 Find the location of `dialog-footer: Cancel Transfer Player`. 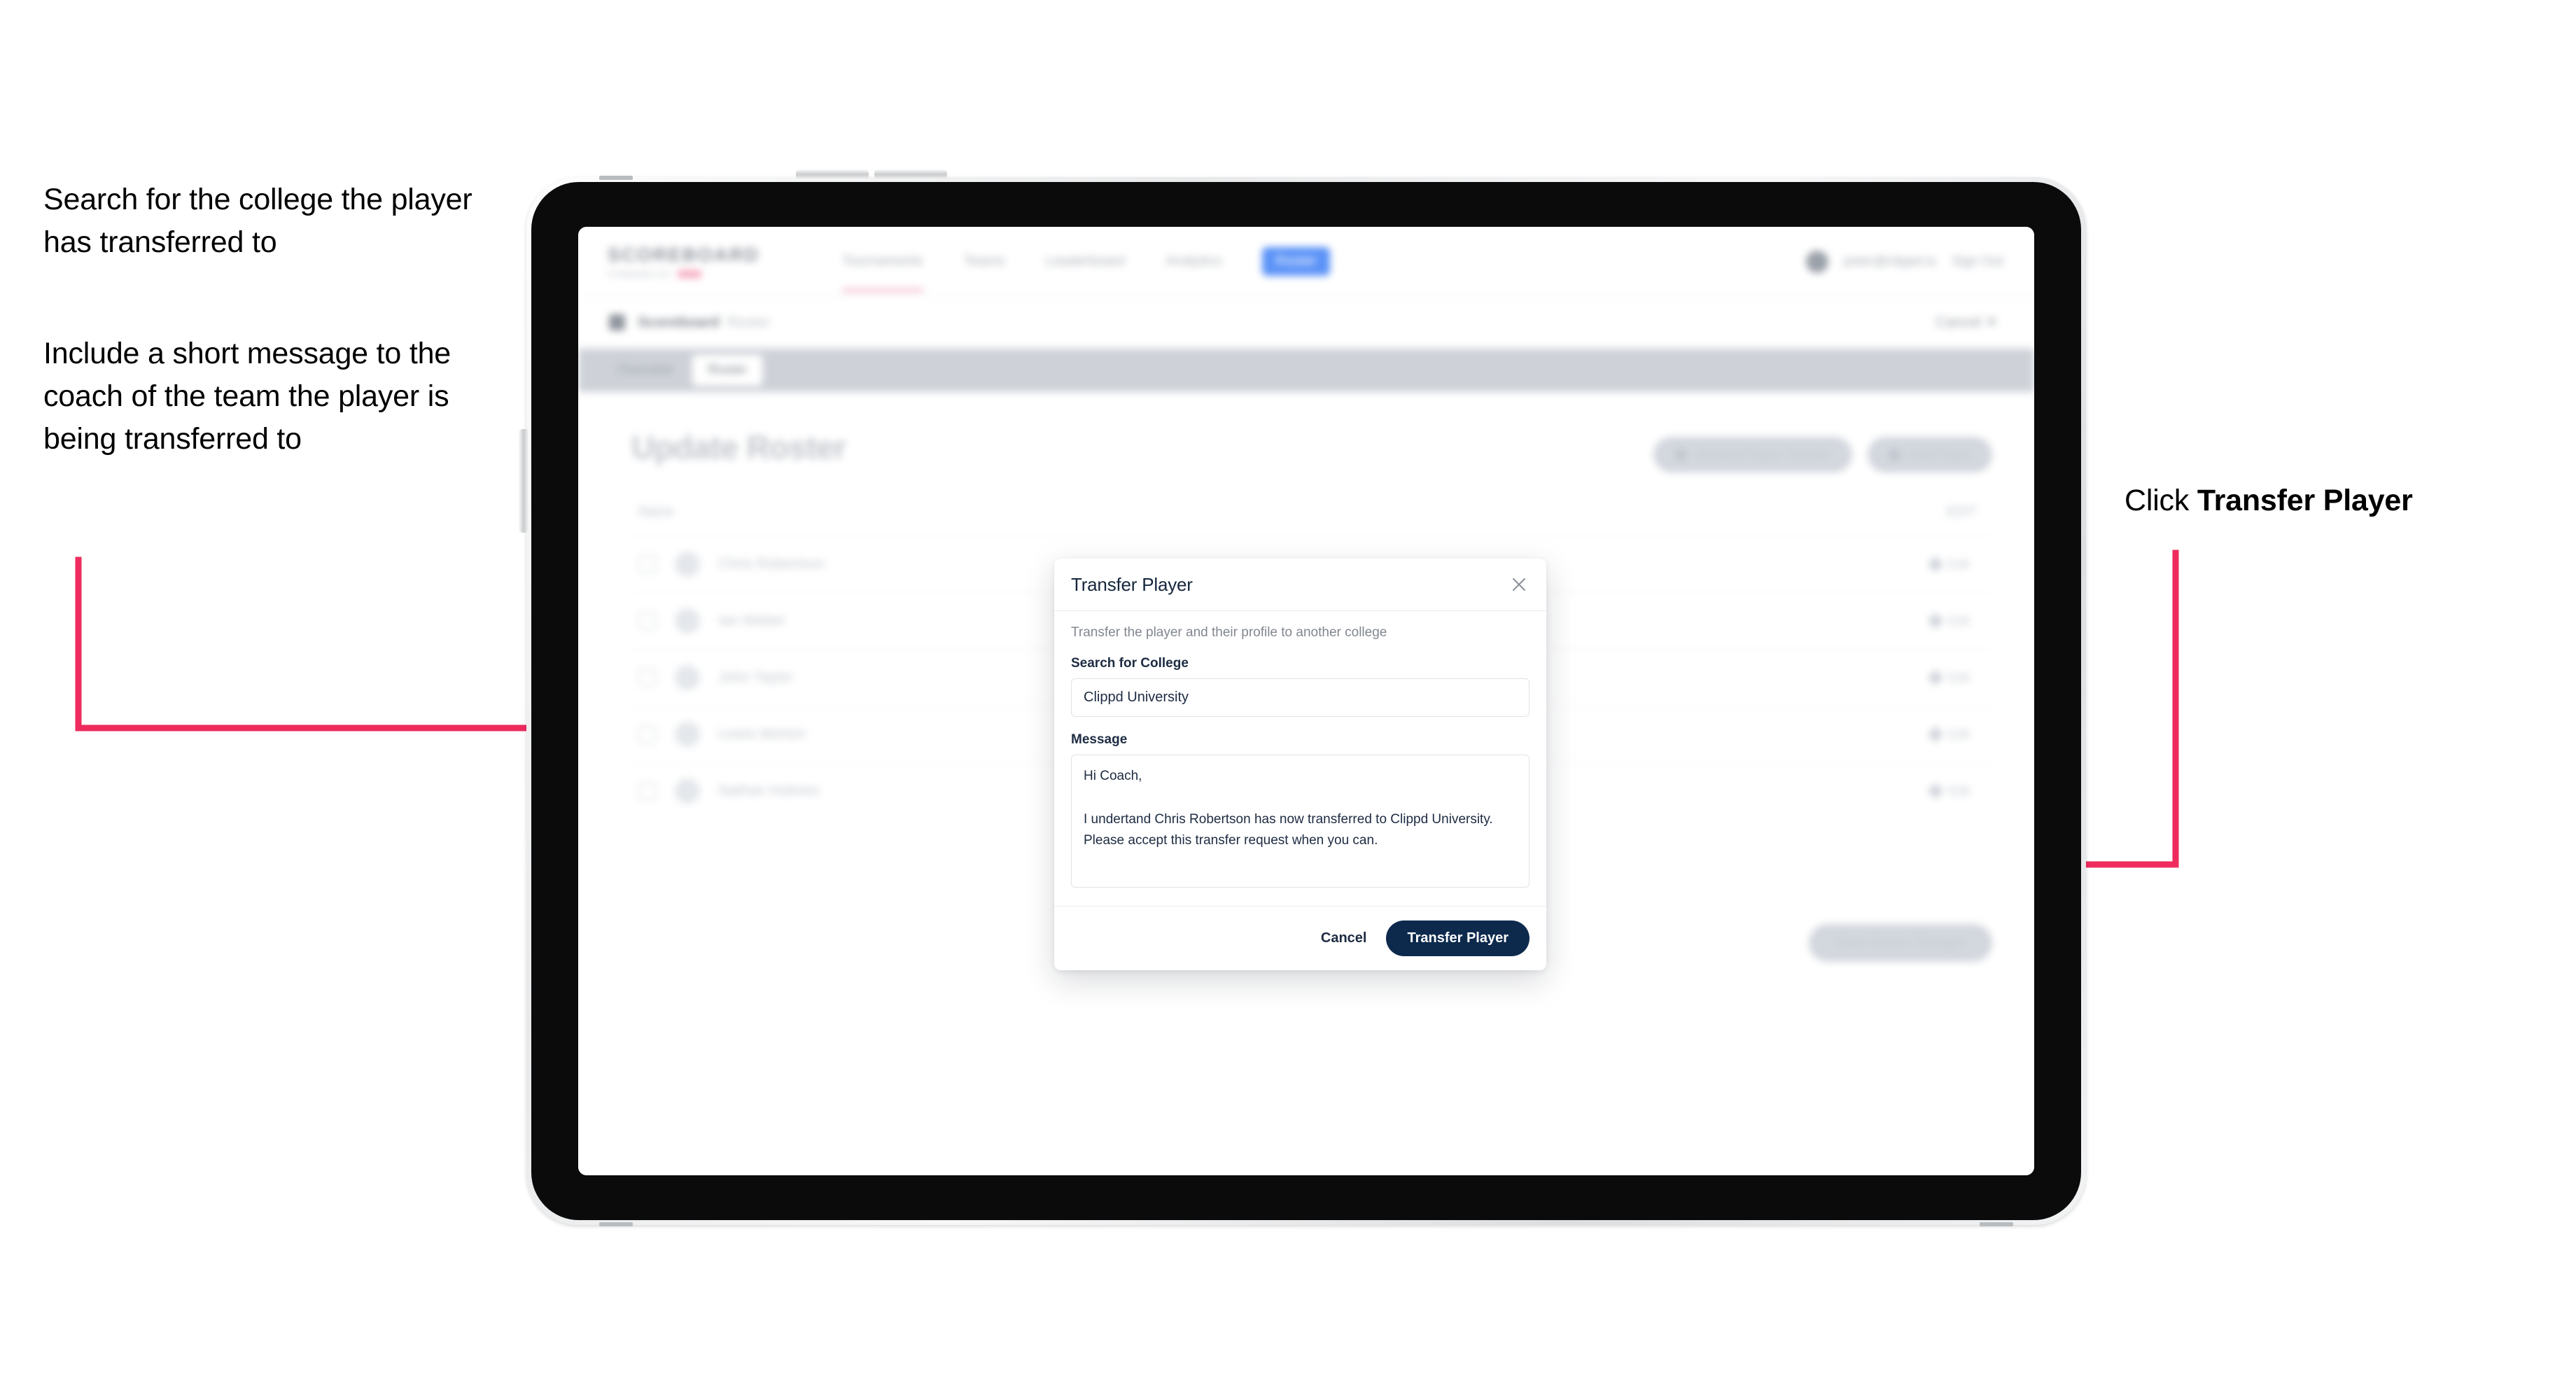

dialog-footer: Cancel Transfer Player is located at coordinates (1300, 938).